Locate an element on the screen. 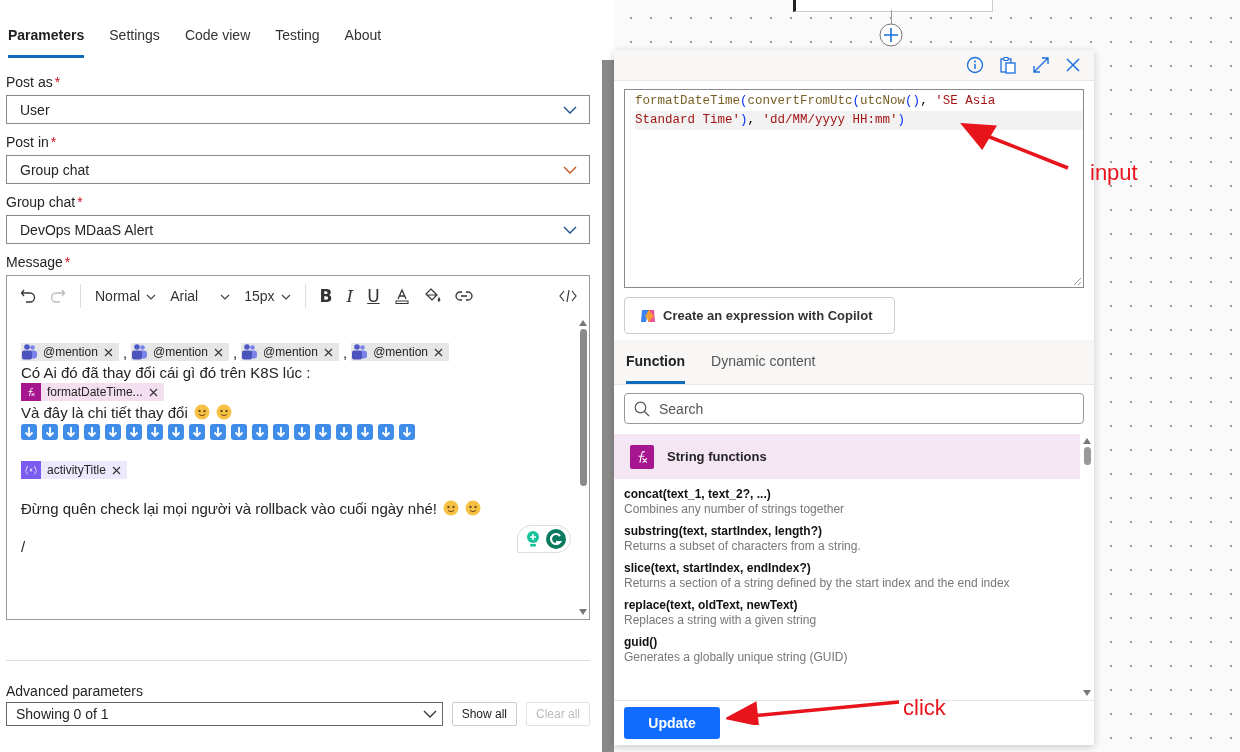 This screenshot has height=752, width=1240. info-icon is located at coordinates (975, 65).